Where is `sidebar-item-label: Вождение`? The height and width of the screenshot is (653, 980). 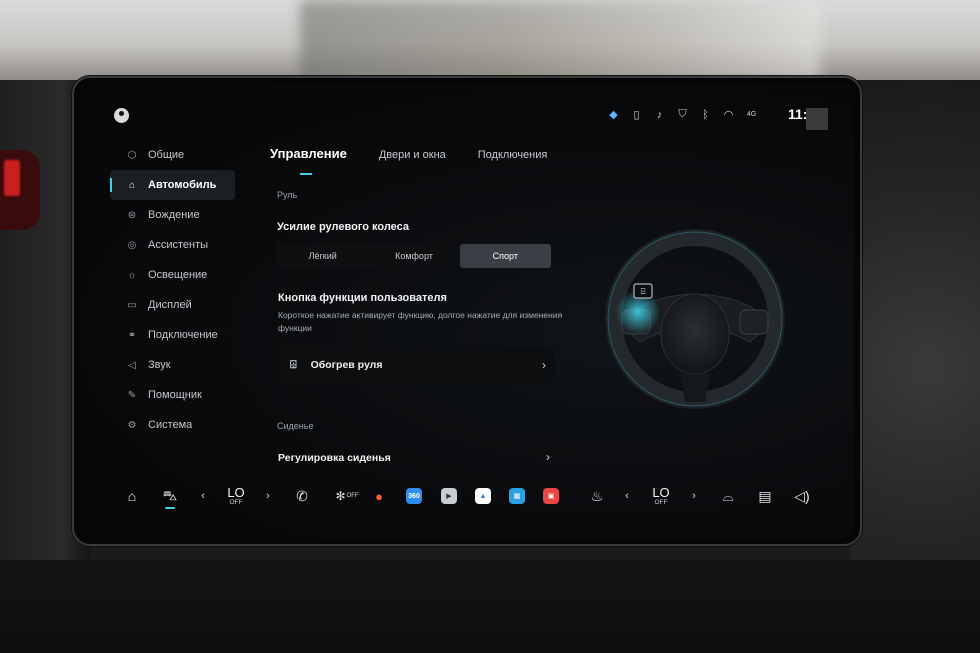
sidebar-item-label: Вождение is located at coordinates (174, 215).